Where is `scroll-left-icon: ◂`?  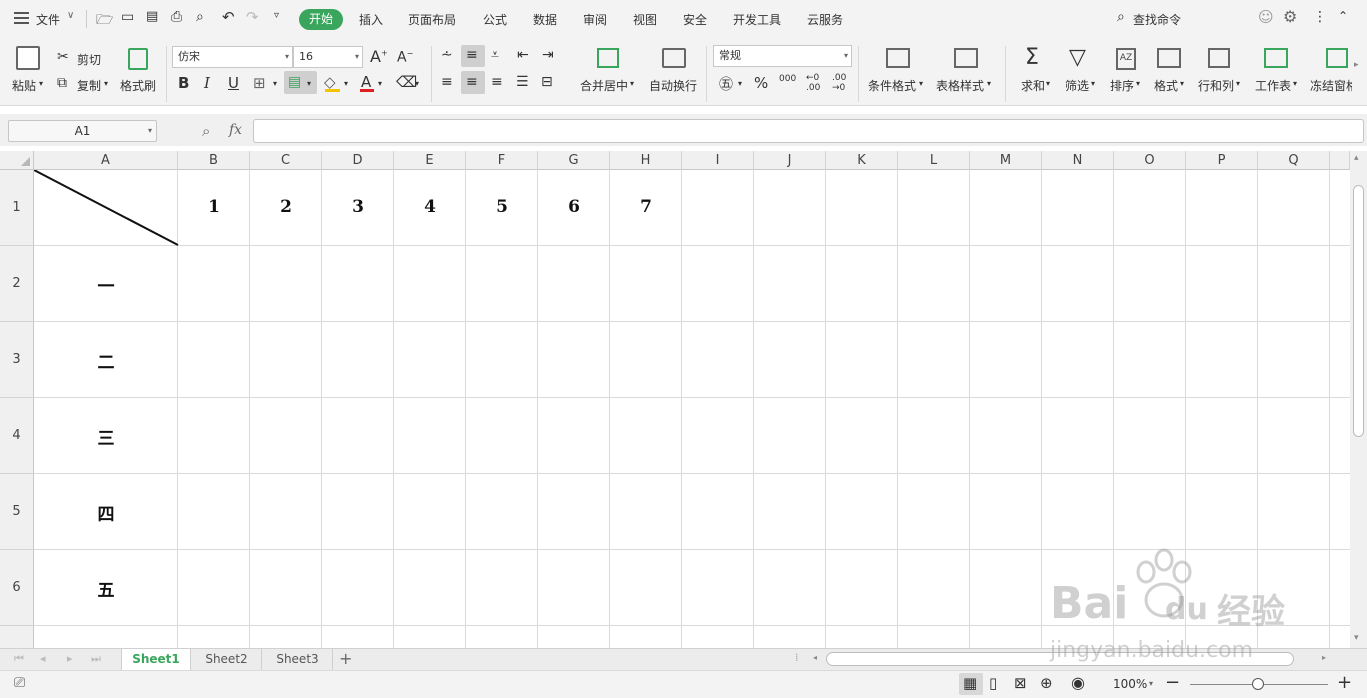 scroll-left-icon: ◂ is located at coordinates (815, 657).